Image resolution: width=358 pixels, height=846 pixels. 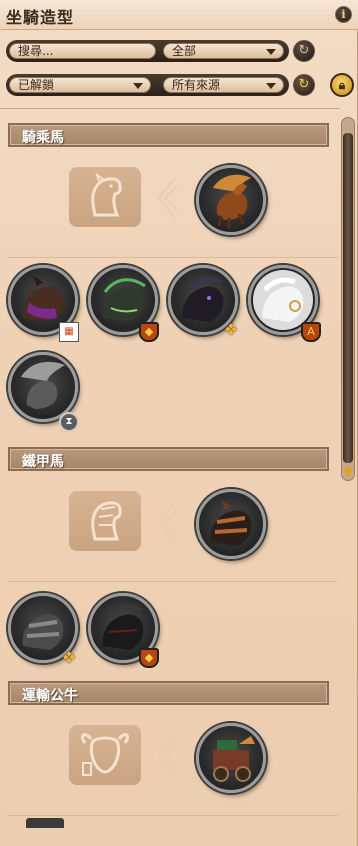 I want to click on section-header-armored-horse: 鐵甲馬, so click(x=168, y=459).